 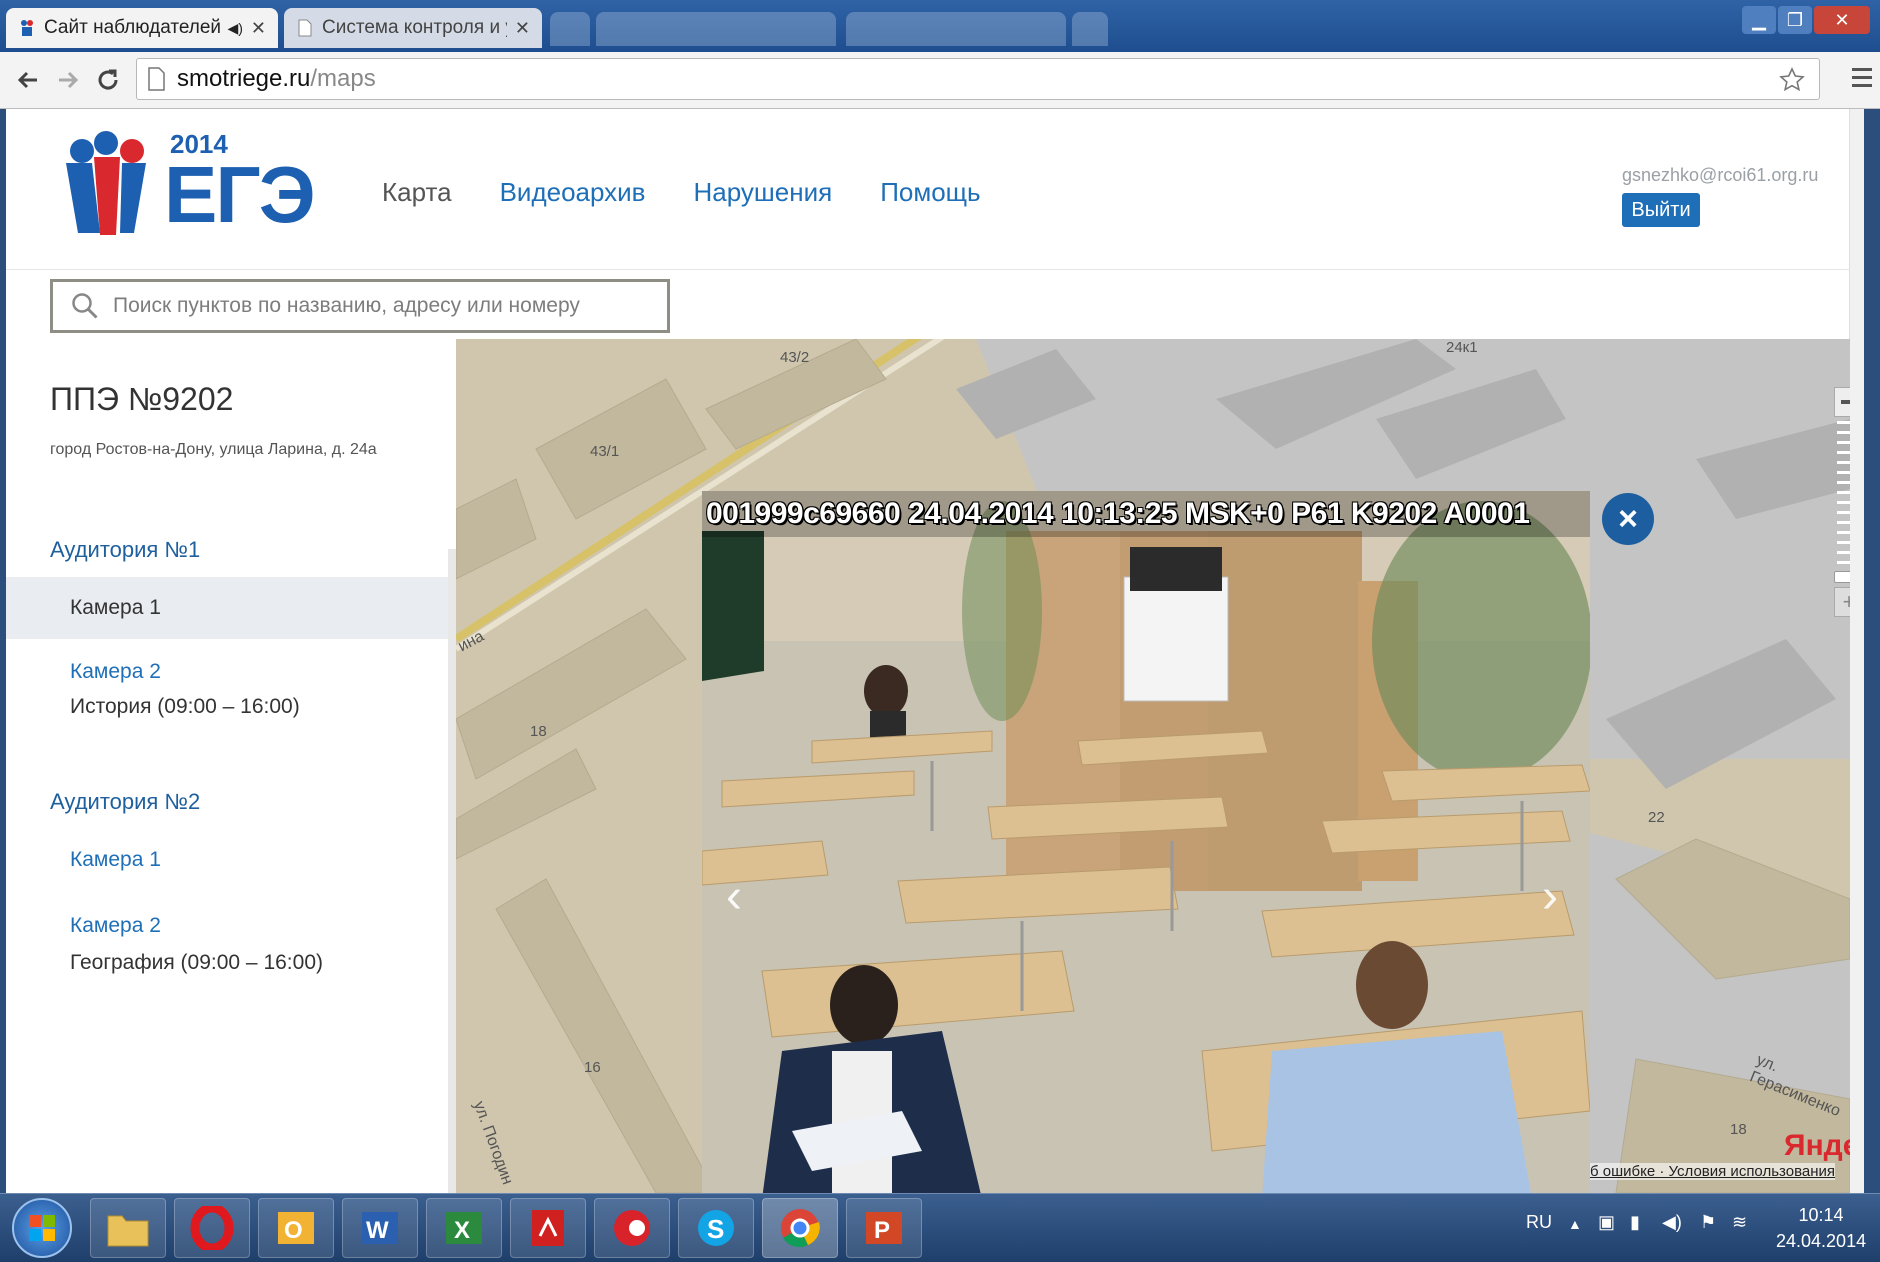 What do you see at coordinates (1817, 1146) in the screenshot?
I see `yandex-logo: Яндекс` at bounding box center [1817, 1146].